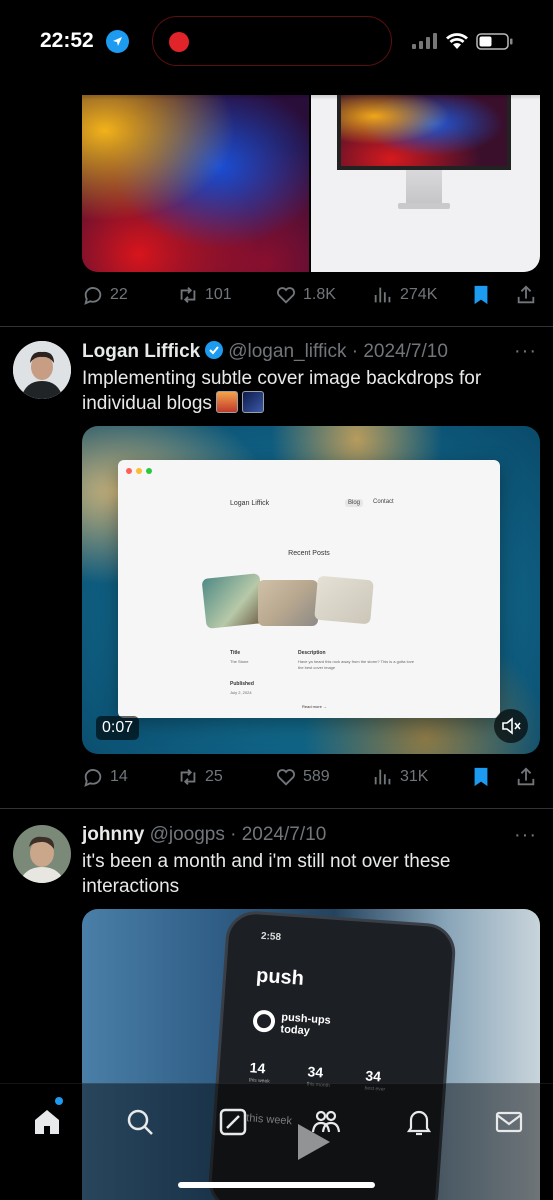 The image size is (553, 1200). What do you see at coordinates (105, 295) in the screenshot?
I see `reply-button: 22` at bounding box center [105, 295].